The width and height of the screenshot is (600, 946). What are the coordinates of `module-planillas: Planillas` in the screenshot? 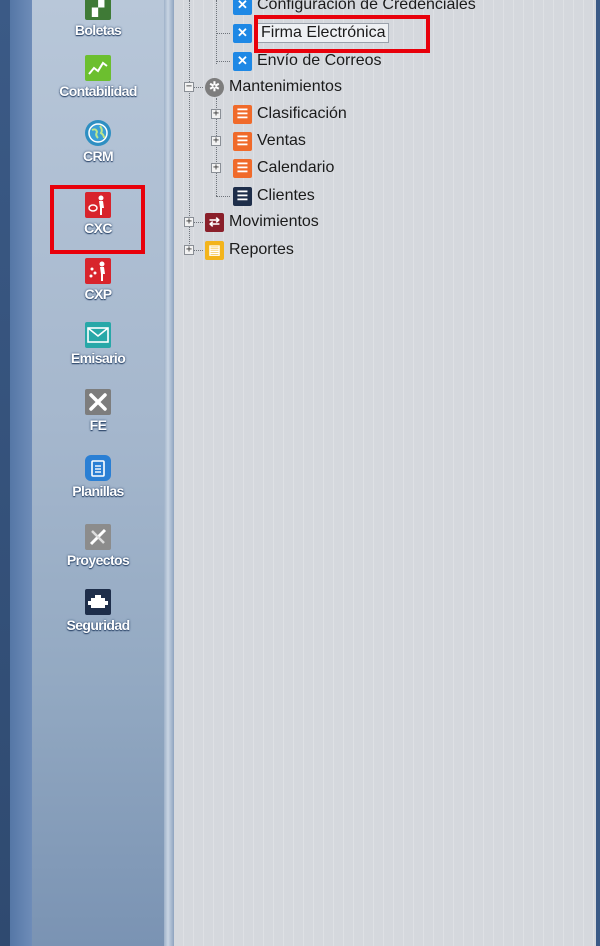 It's located at (98, 477).